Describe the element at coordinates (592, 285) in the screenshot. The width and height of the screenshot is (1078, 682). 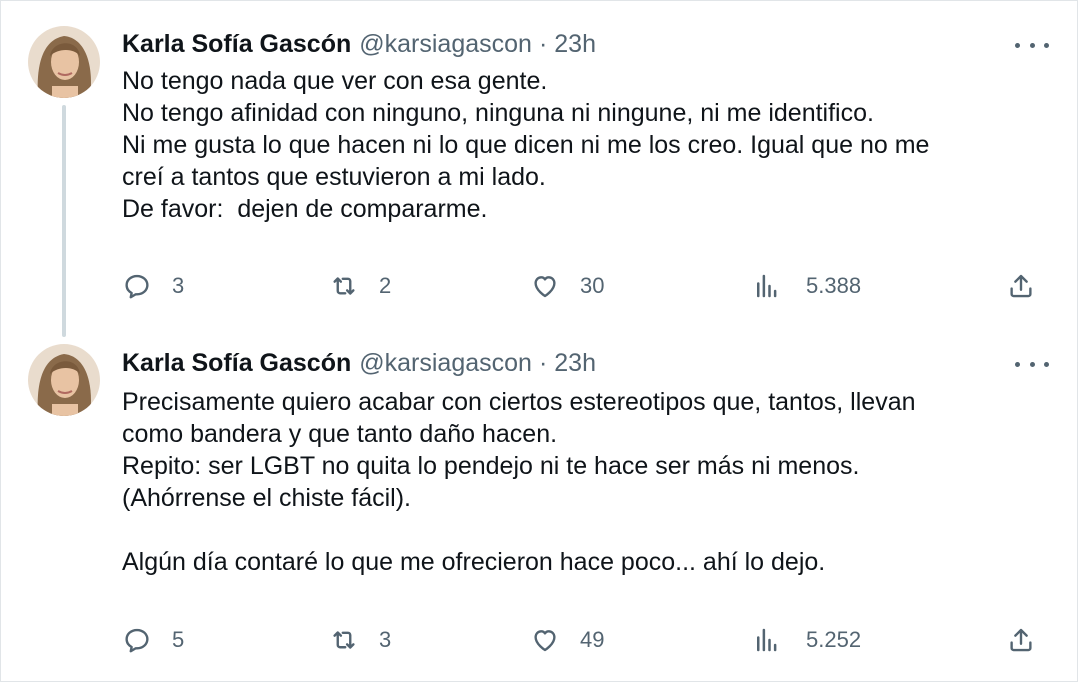
I see `like-count: 30` at that location.